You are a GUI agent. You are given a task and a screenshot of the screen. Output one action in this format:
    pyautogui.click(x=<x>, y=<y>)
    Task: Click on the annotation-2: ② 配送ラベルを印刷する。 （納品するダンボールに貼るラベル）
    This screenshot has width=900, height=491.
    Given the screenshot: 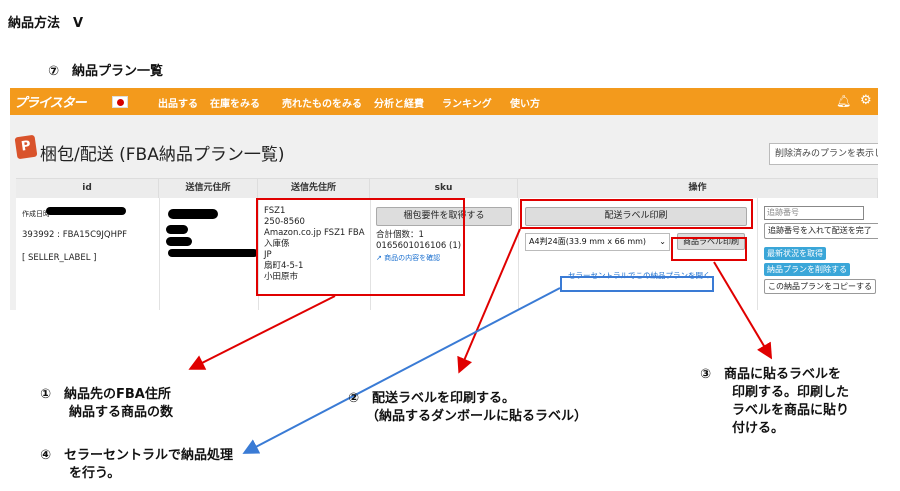 What is the action you would take?
    pyautogui.click(x=468, y=407)
    